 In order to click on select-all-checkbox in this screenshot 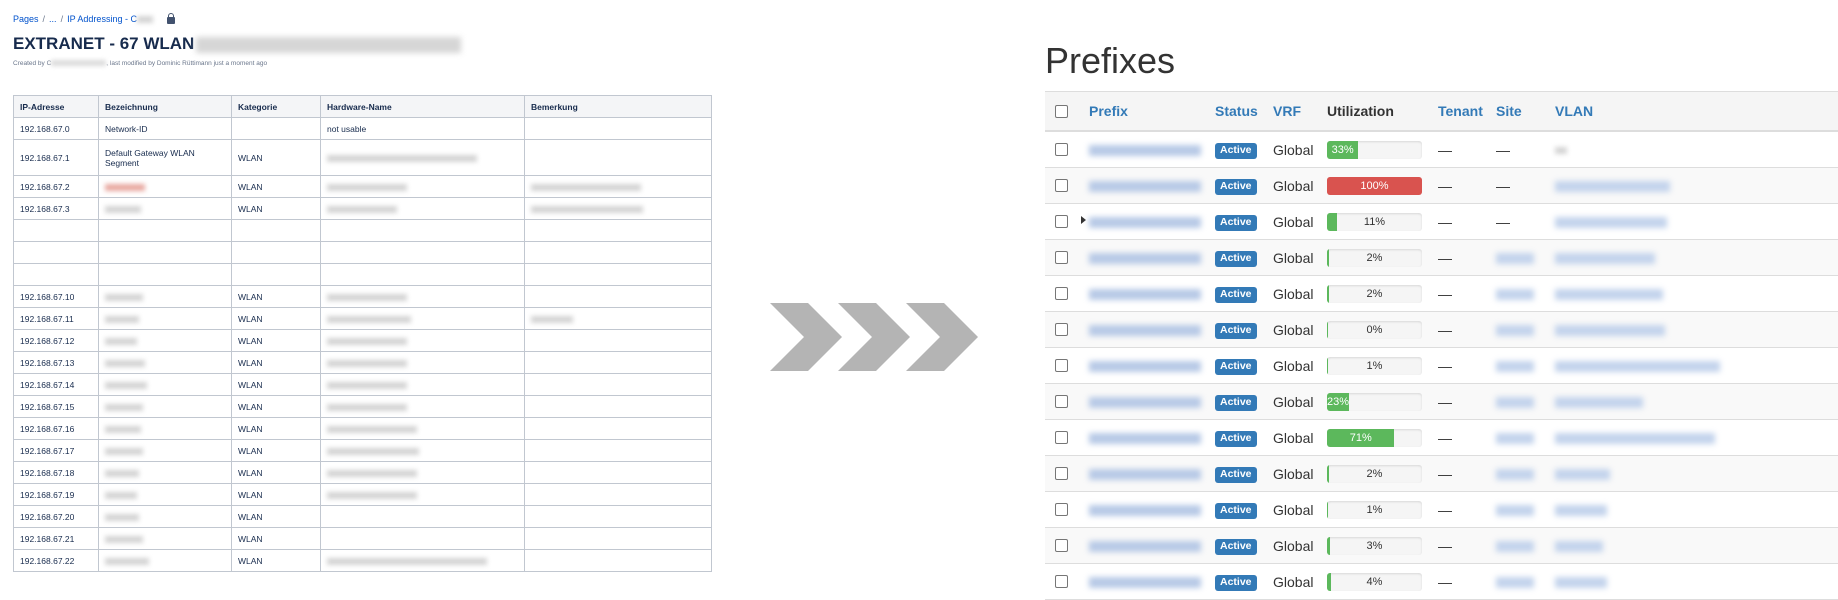, I will do `click(1061, 111)`.